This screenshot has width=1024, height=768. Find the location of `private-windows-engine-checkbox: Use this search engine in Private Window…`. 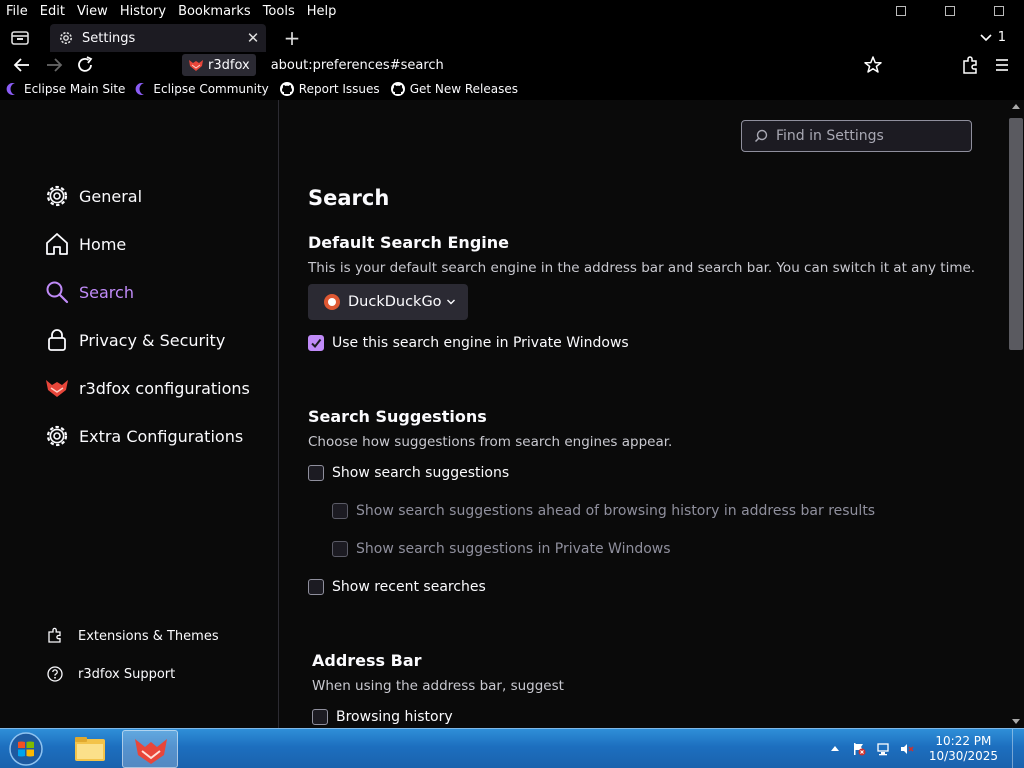

private-windows-engine-checkbox: Use this search engine in Private Window… is located at coordinates (468, 343).